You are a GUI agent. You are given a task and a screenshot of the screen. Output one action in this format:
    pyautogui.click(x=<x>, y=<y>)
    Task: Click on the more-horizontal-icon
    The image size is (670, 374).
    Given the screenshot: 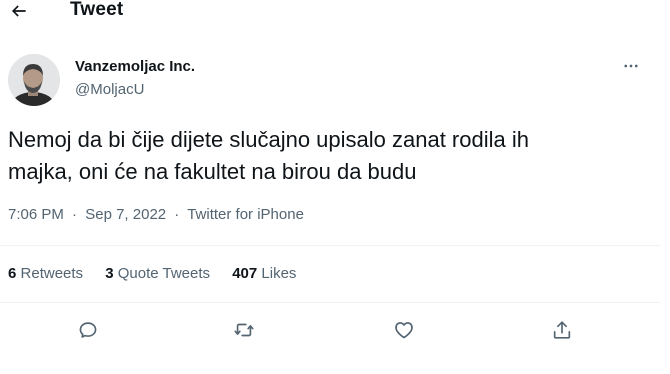 What is the action you would take?
    pyautogui.click(x=631, y=66)
    